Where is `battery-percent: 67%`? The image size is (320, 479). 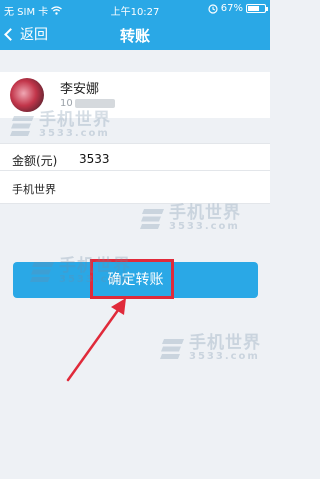
battery-percent: 67% is located at coordinates (231, 8).